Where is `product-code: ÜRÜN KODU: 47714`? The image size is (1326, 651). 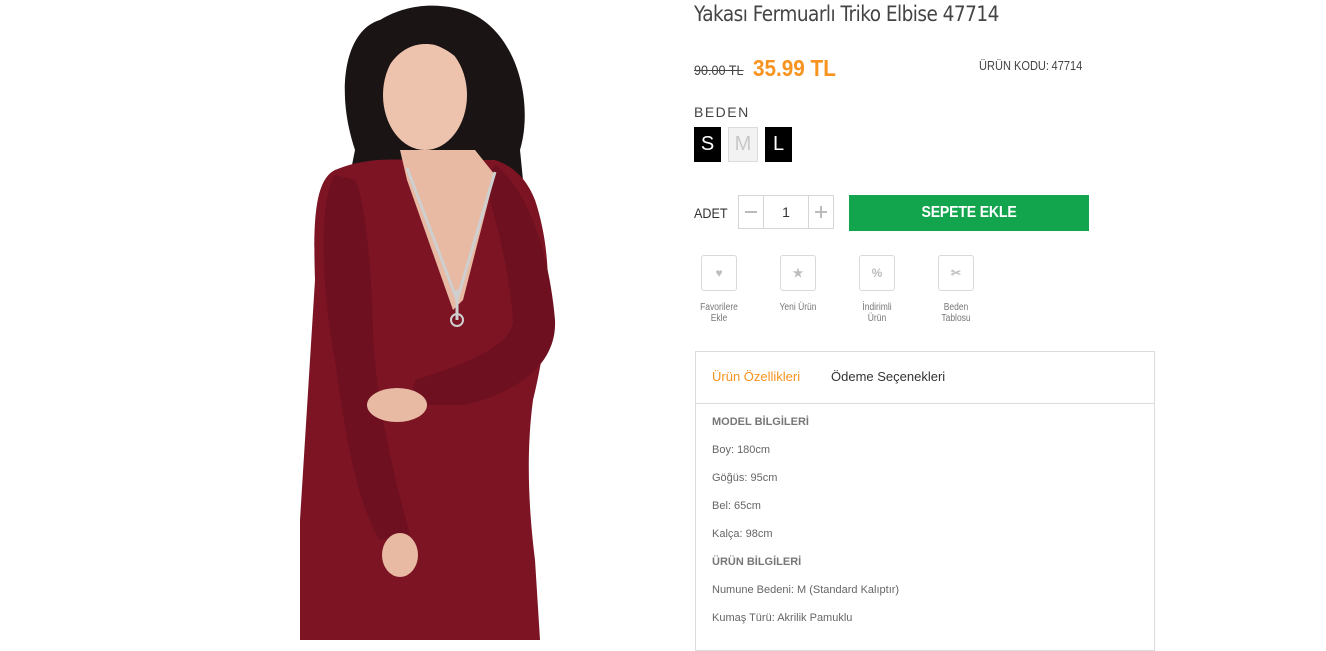
product-code: ÜRÜN KODU: 47714 is located at coordinates (1030, 65).